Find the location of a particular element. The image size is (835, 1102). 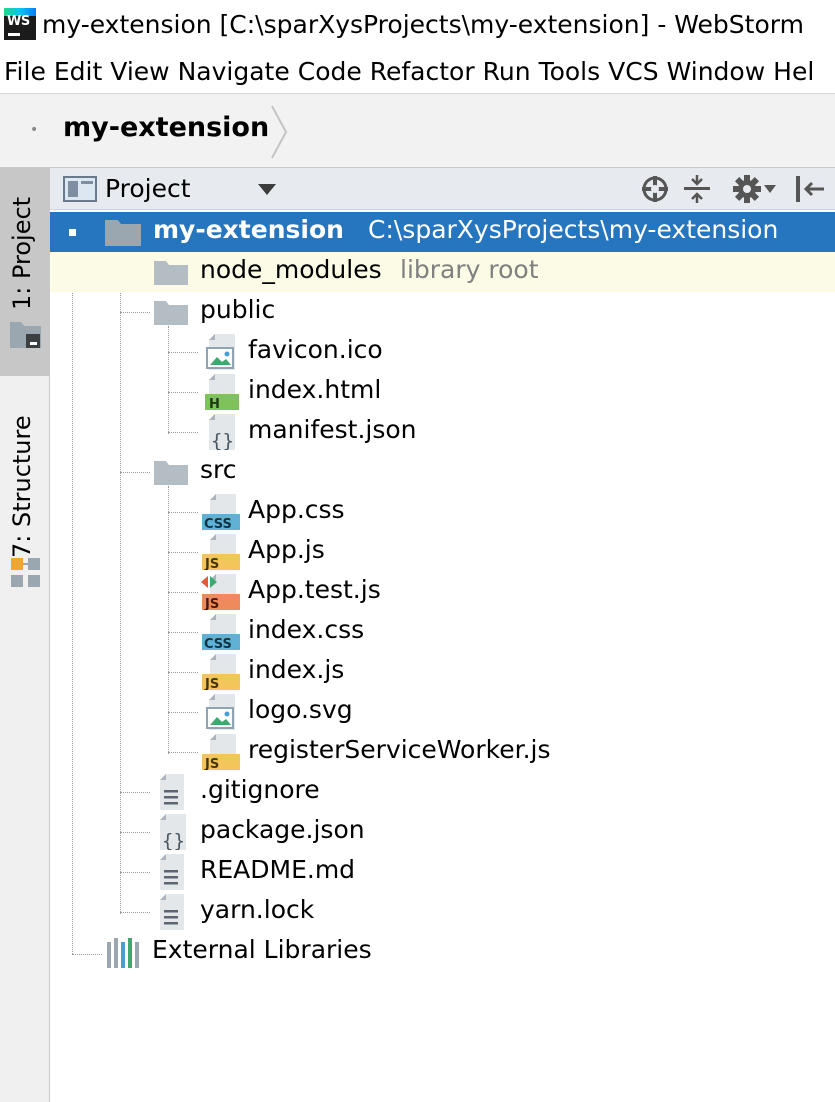

menu-help: Hel is located at coordinates (793, 72).